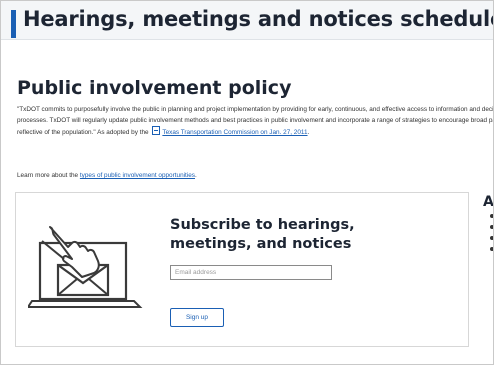 Image resolution: width=494 pixels, height=365 pixels. What do you see at coordinates (308, 133) in the screenshot?
I see `policy-period: .` at bounding box center [308, 133].